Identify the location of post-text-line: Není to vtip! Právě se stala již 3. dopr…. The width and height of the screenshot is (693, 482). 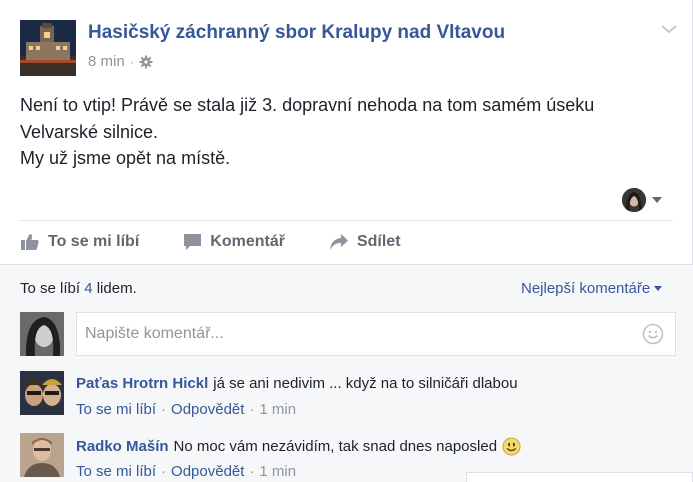
(307, 105).